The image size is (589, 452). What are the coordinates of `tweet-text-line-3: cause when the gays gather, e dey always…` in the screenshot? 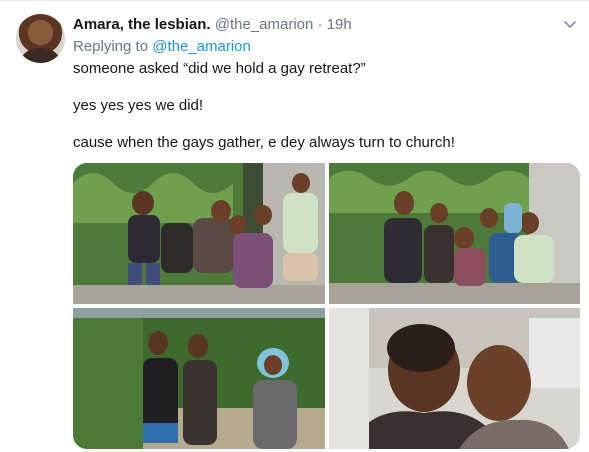 It's located at (264, 142).